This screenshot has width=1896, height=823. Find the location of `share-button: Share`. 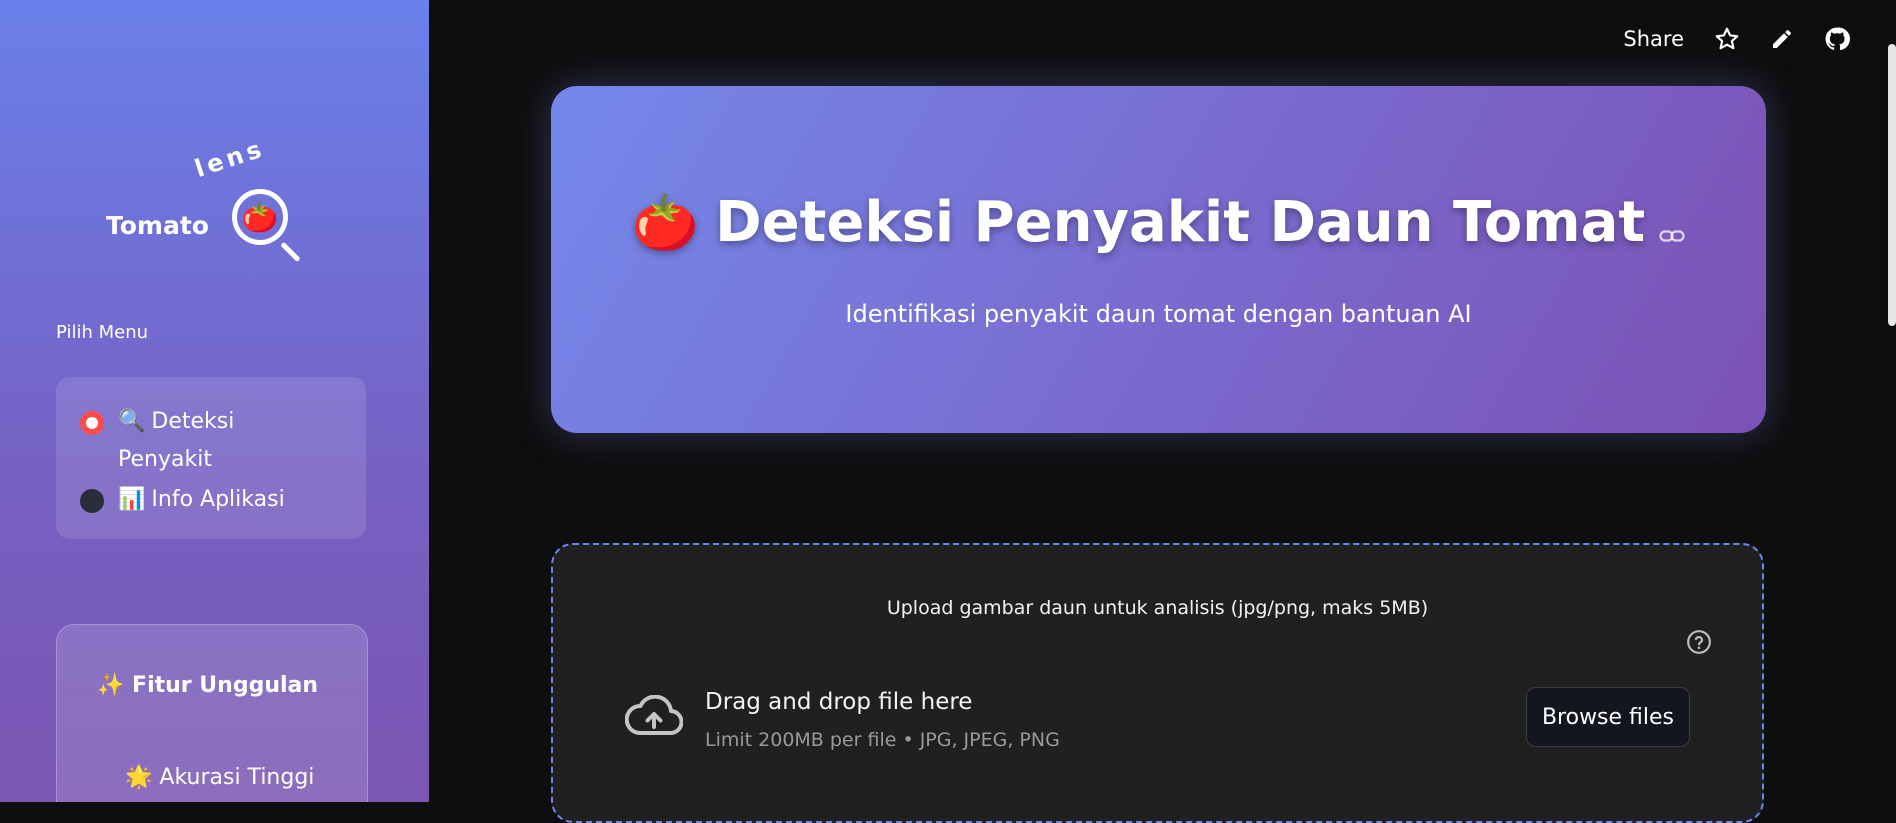

share-button: Share is located at coordinates (1653, 39).